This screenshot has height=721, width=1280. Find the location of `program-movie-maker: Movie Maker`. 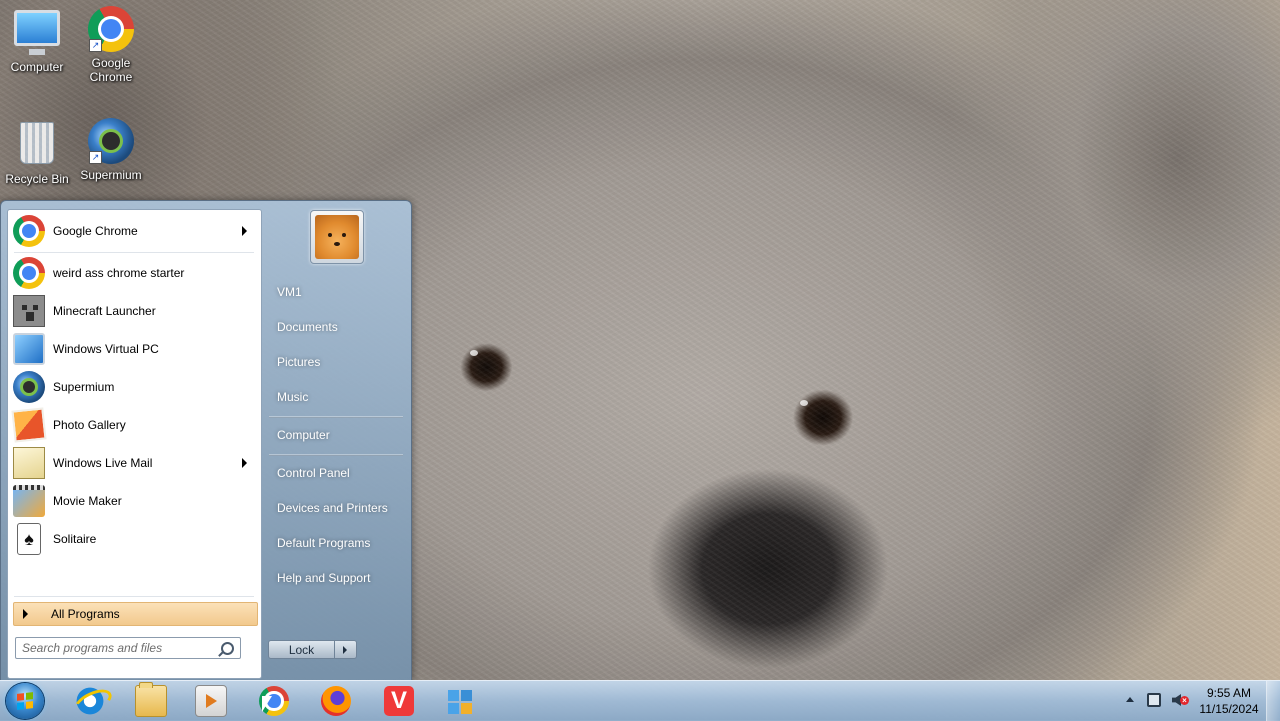

program-movie-maker: Movie Maker is located at coordinates (134, 501).